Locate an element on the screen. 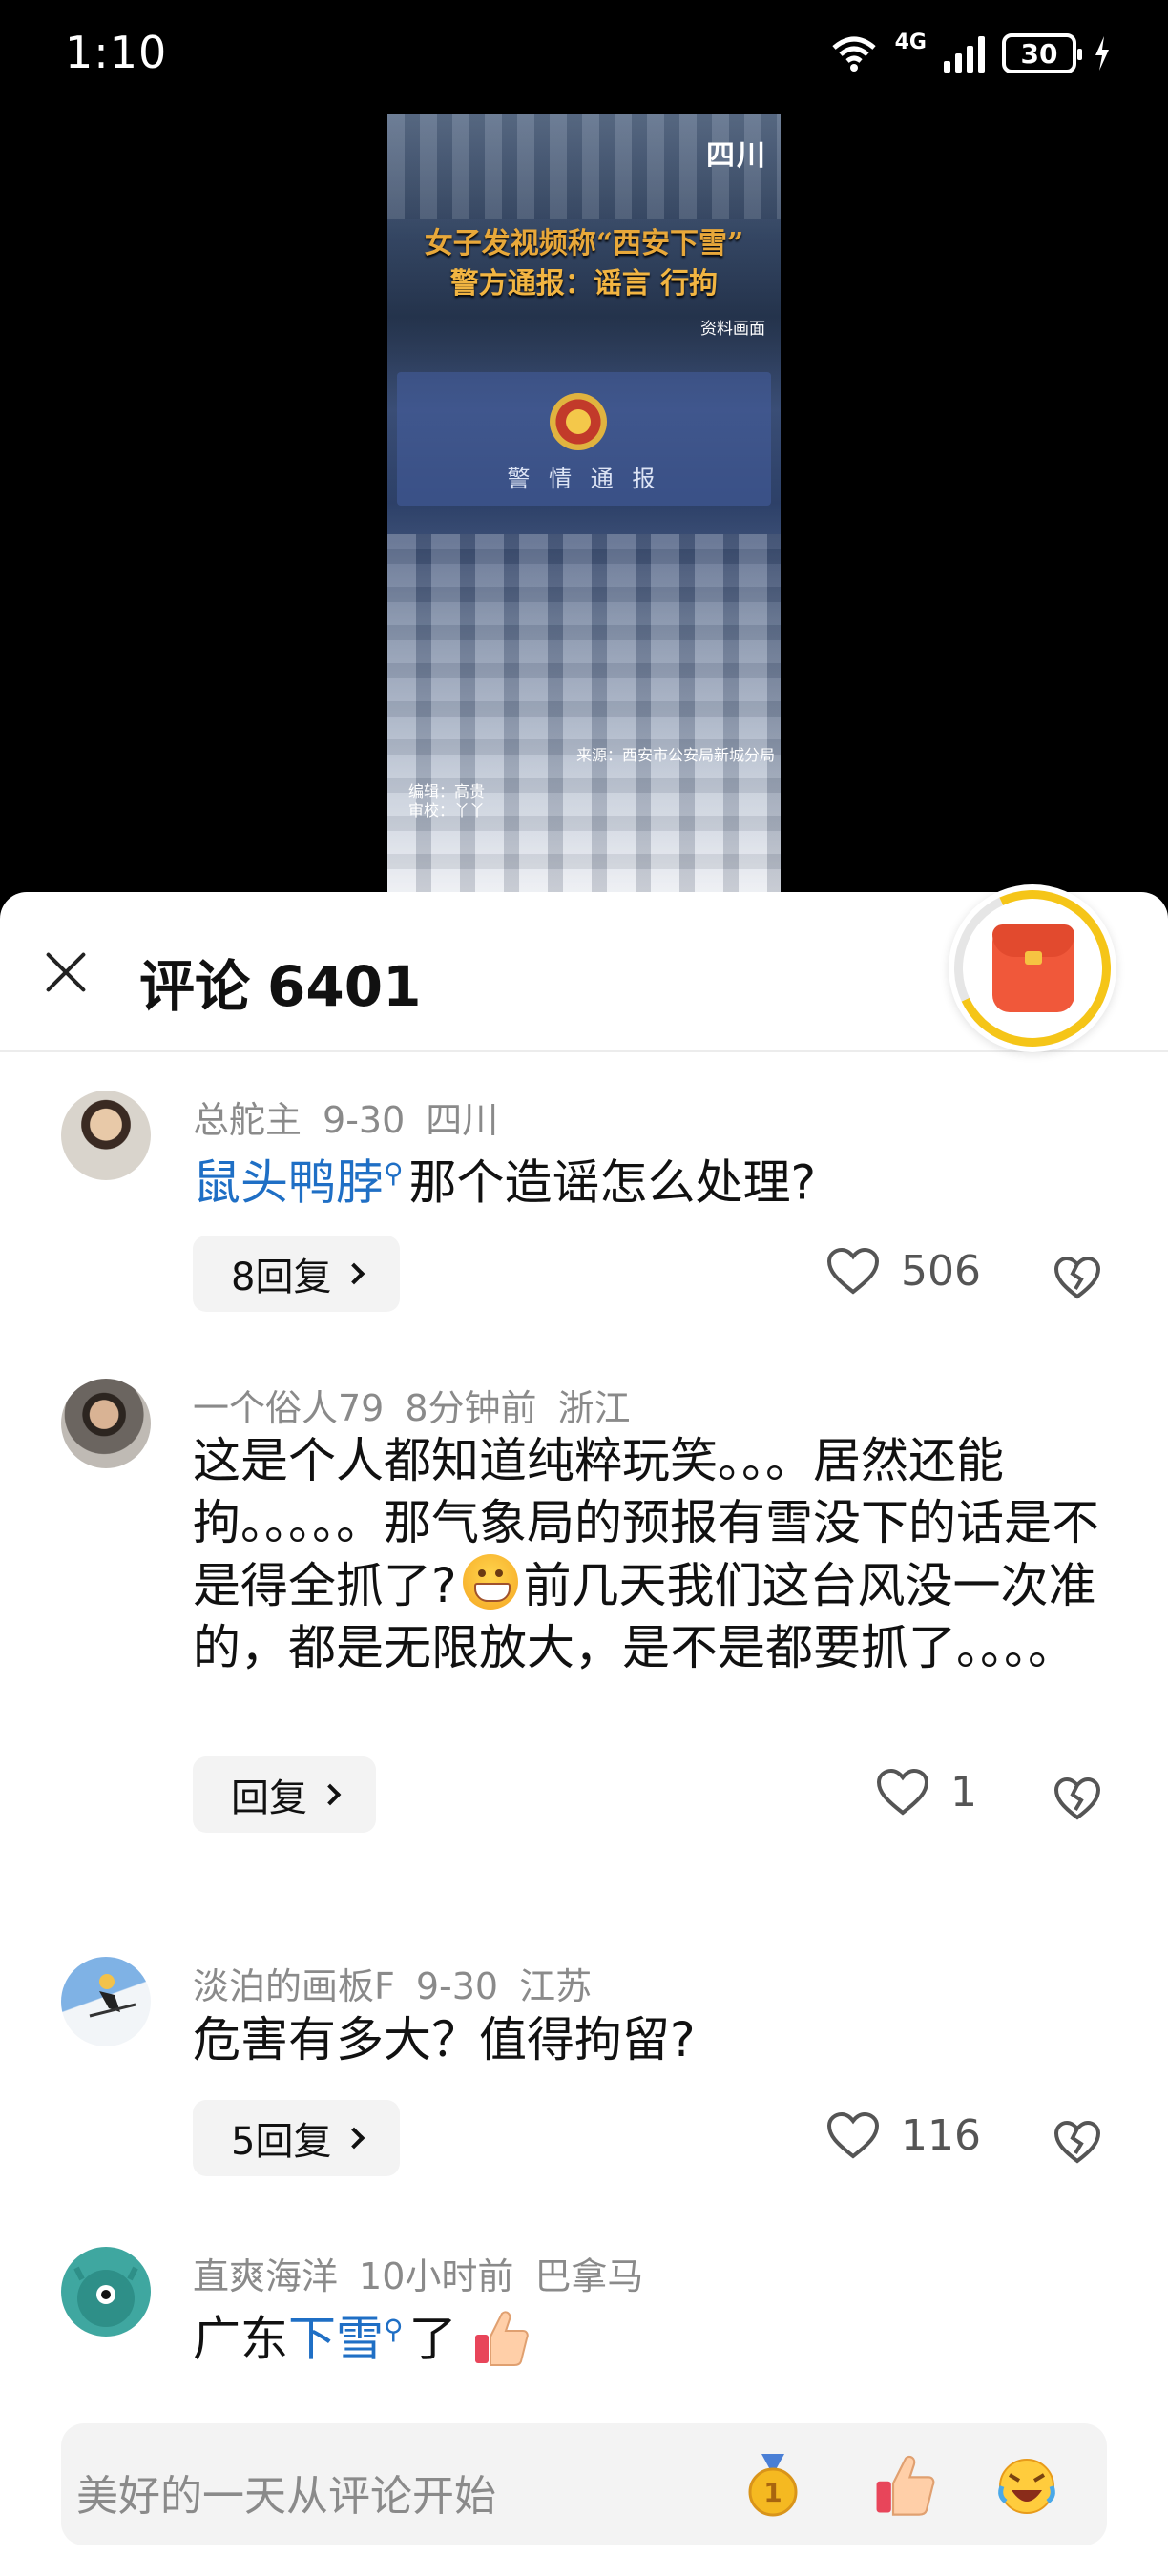 The width and height of the screenshot is (1168, 2576). red-packet-button is located at coordinates (1032, 968).